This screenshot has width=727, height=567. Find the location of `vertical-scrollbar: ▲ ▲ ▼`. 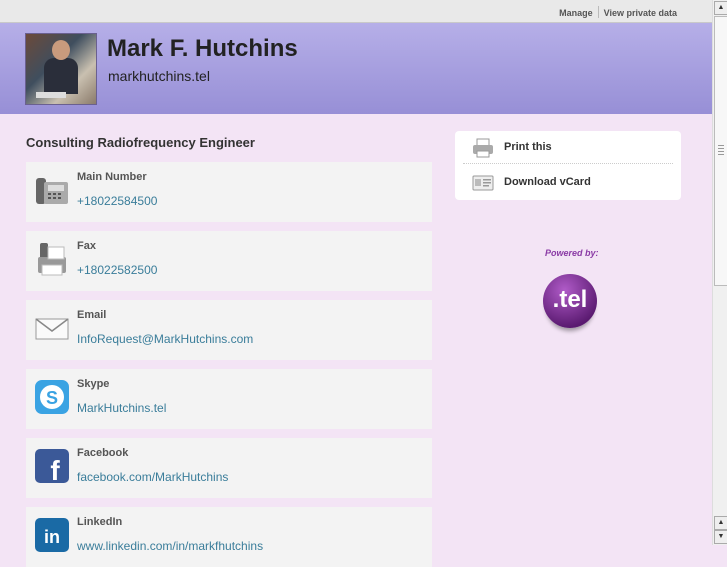

vertical-scrollbar: ▲ ▲ ▼ is located at coordinates (719, 272).